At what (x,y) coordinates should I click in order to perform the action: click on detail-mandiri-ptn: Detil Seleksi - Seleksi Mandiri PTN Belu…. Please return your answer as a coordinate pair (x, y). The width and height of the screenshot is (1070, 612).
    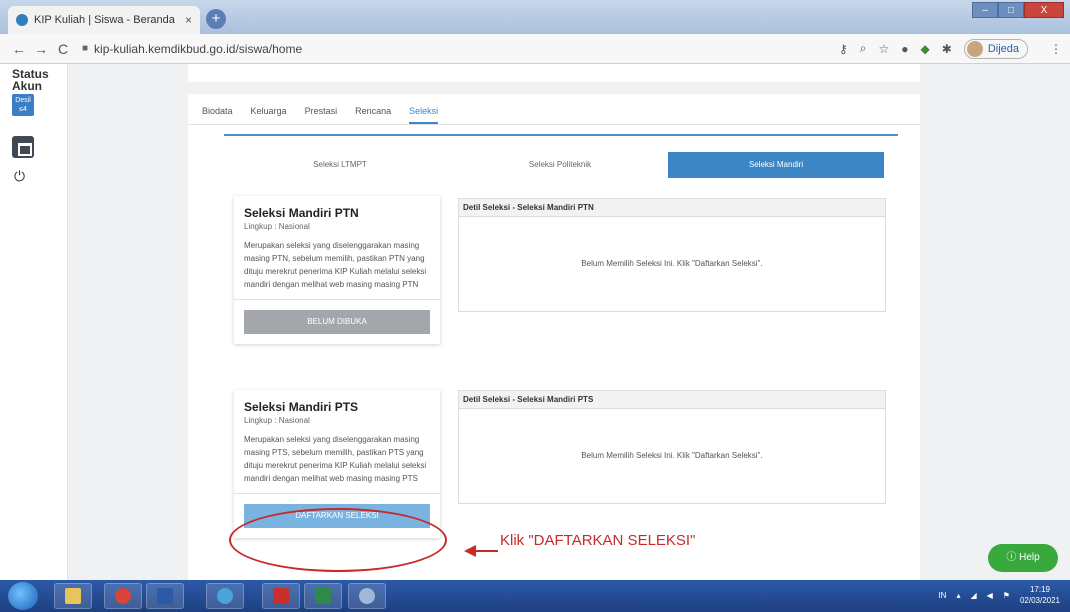
    Looking at the image, I should click on (672, 255).